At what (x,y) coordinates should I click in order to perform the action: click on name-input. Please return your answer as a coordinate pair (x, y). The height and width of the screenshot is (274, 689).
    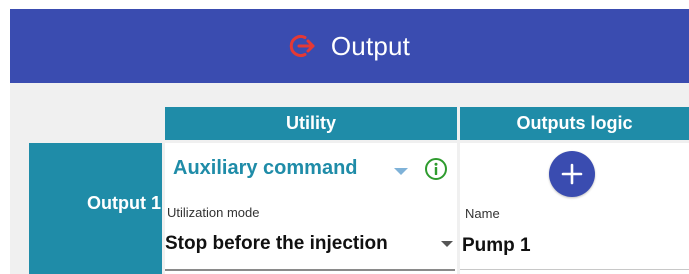
    Looking at the image, I should click on (572, 246).